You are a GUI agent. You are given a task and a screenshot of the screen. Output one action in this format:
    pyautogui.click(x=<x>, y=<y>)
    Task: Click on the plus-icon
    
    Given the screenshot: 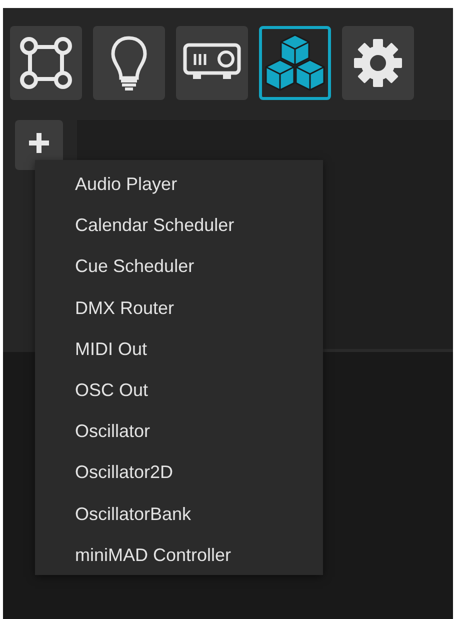 What is the action you would take?
    pyautogui.click(x=39, y=143)
    